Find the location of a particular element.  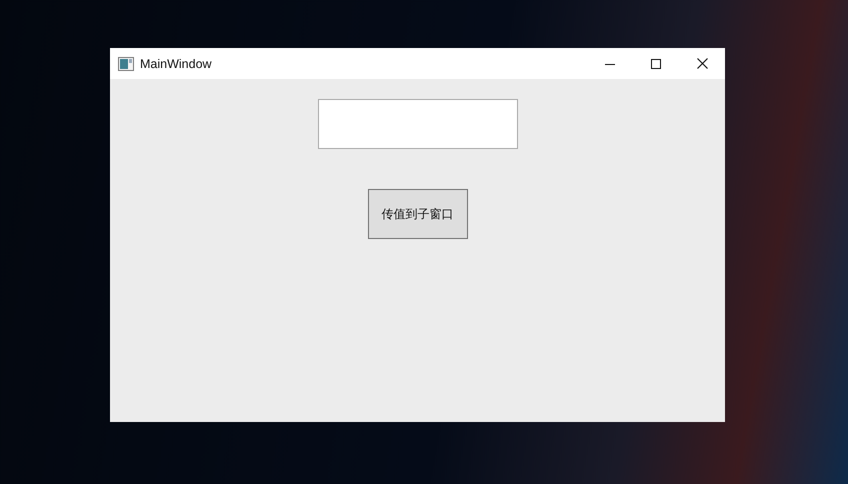

maximize-icon is located at coordinates (656, 63).